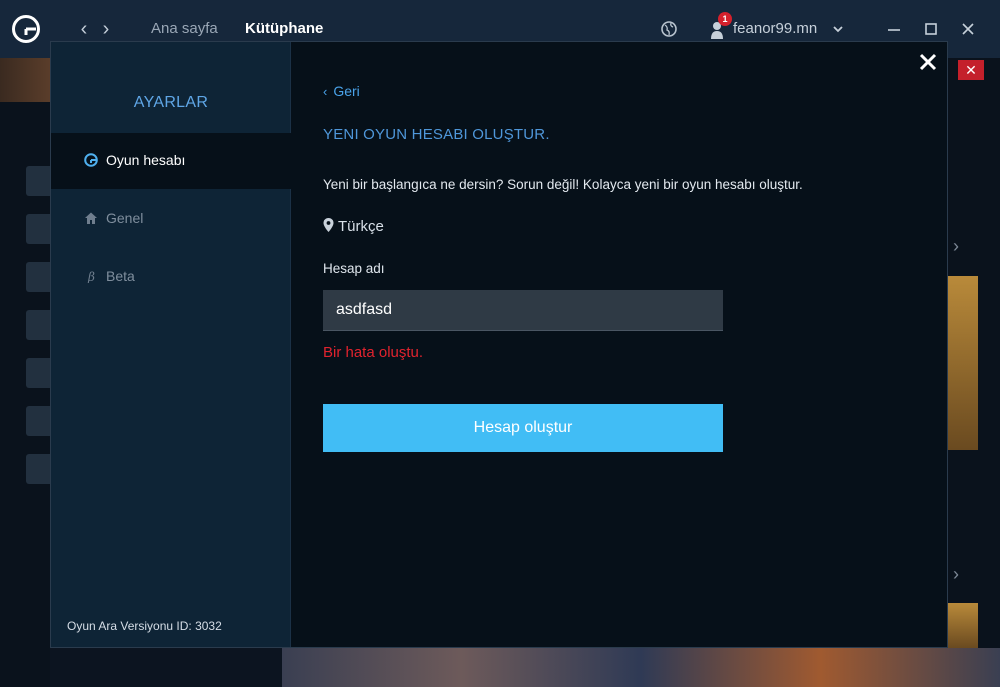 The height and width of the screenshot is (687, 1000). Describe the element at coordinates (725, 19) in the screenshot. I see `notification-badge: 1` at that location.